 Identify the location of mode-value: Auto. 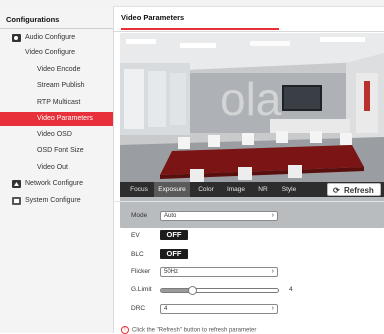
(170, 216).